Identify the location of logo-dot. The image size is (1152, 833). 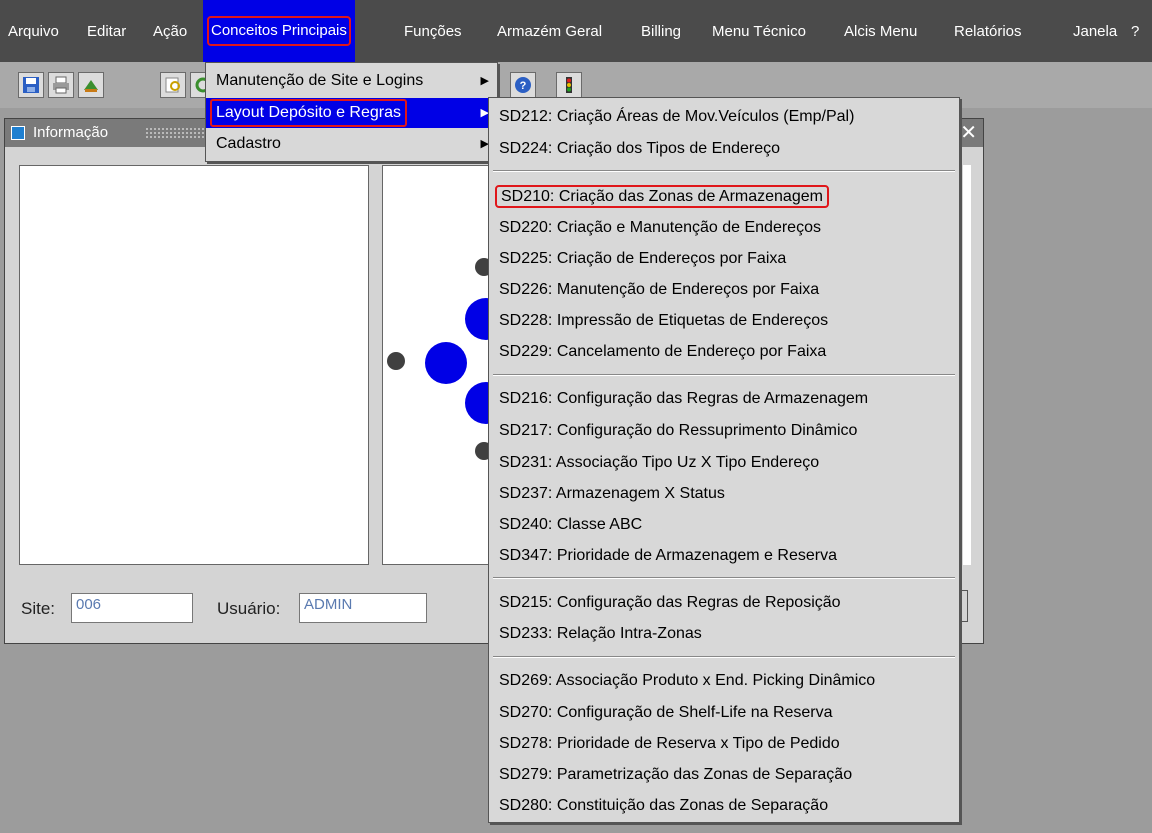
(396, 361).